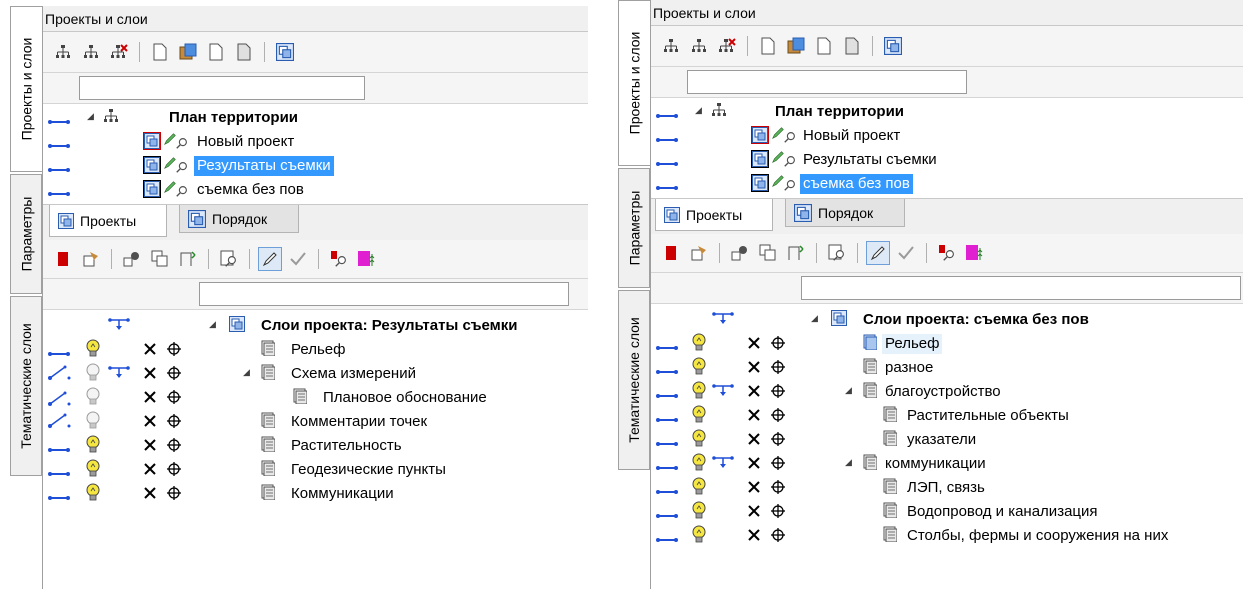 This screenshot has width=1243, height=589. What do you see at coordinates (26, 89) in the screenshot?
I see `vtab-projects-layers: Проекты и слои` at bounding box center [26, 89].